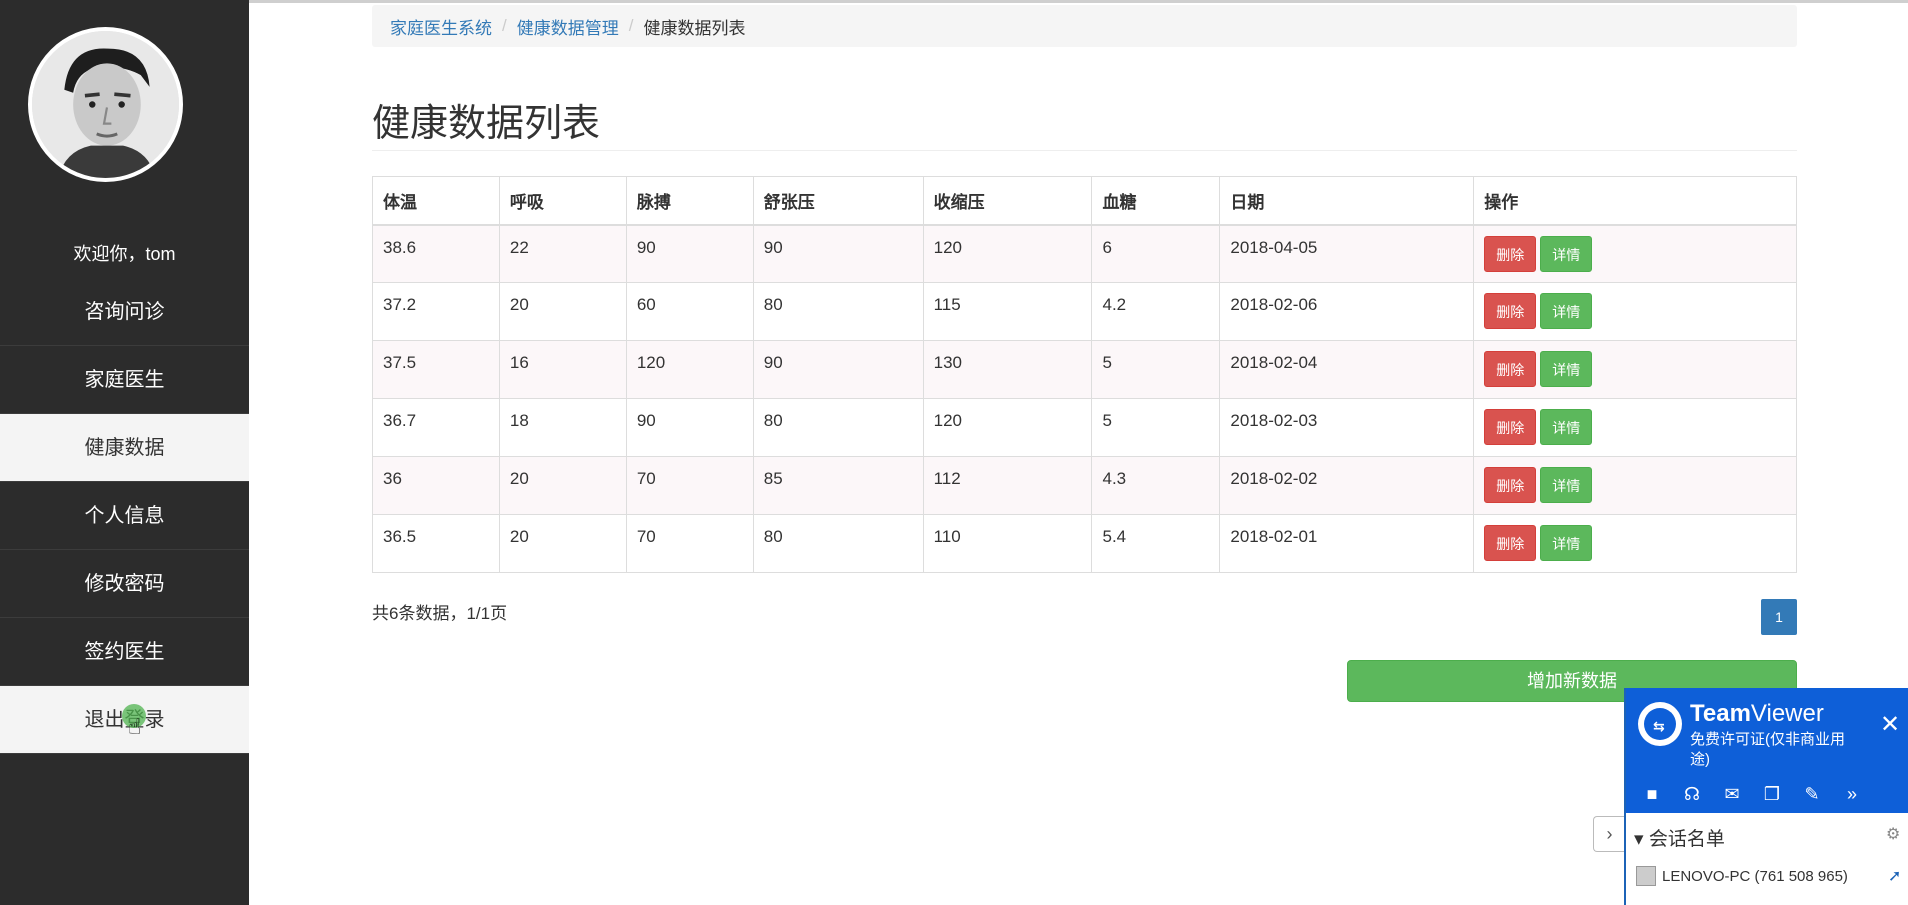 The width and height of the screenshot is (1908, 905). What do you see at coordinates (1890, 724) in the screenshot?
I see `close-icon: ✕` at bounding box center [1890, 724].